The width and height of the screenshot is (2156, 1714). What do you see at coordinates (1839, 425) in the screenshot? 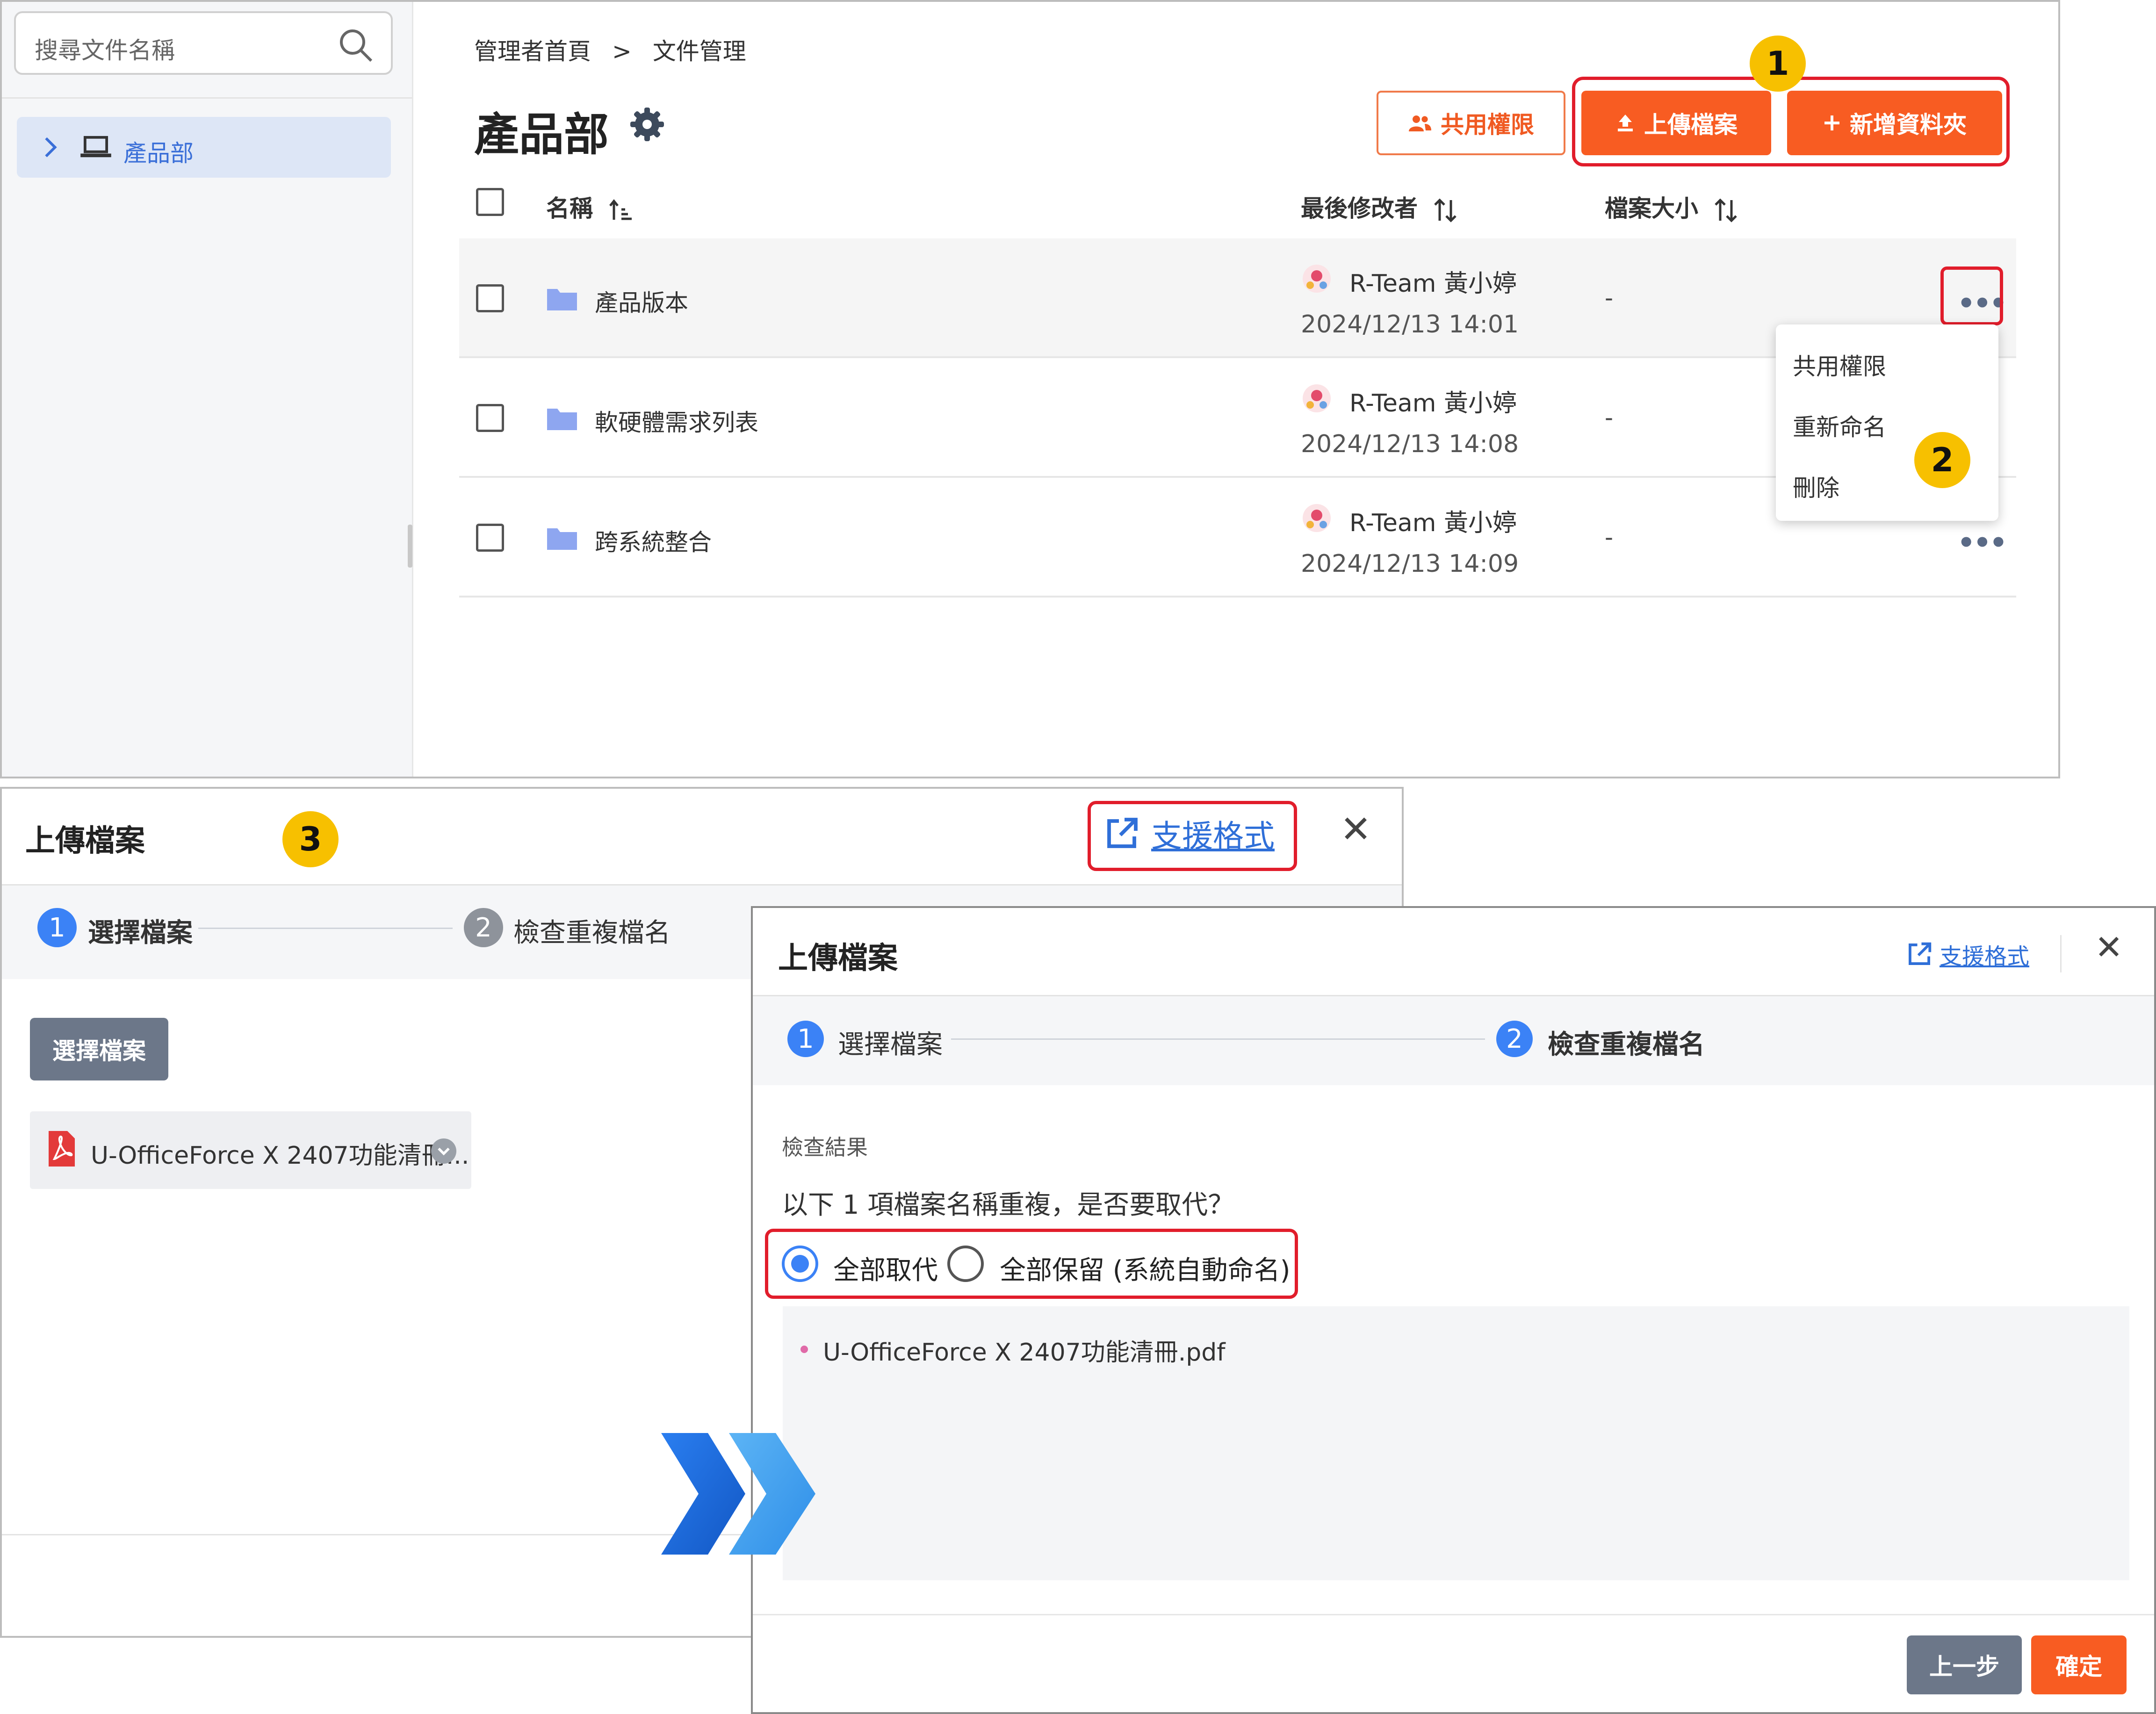
I see `menu-item-rename: 重新命名` at bounding box center [1839, 425].